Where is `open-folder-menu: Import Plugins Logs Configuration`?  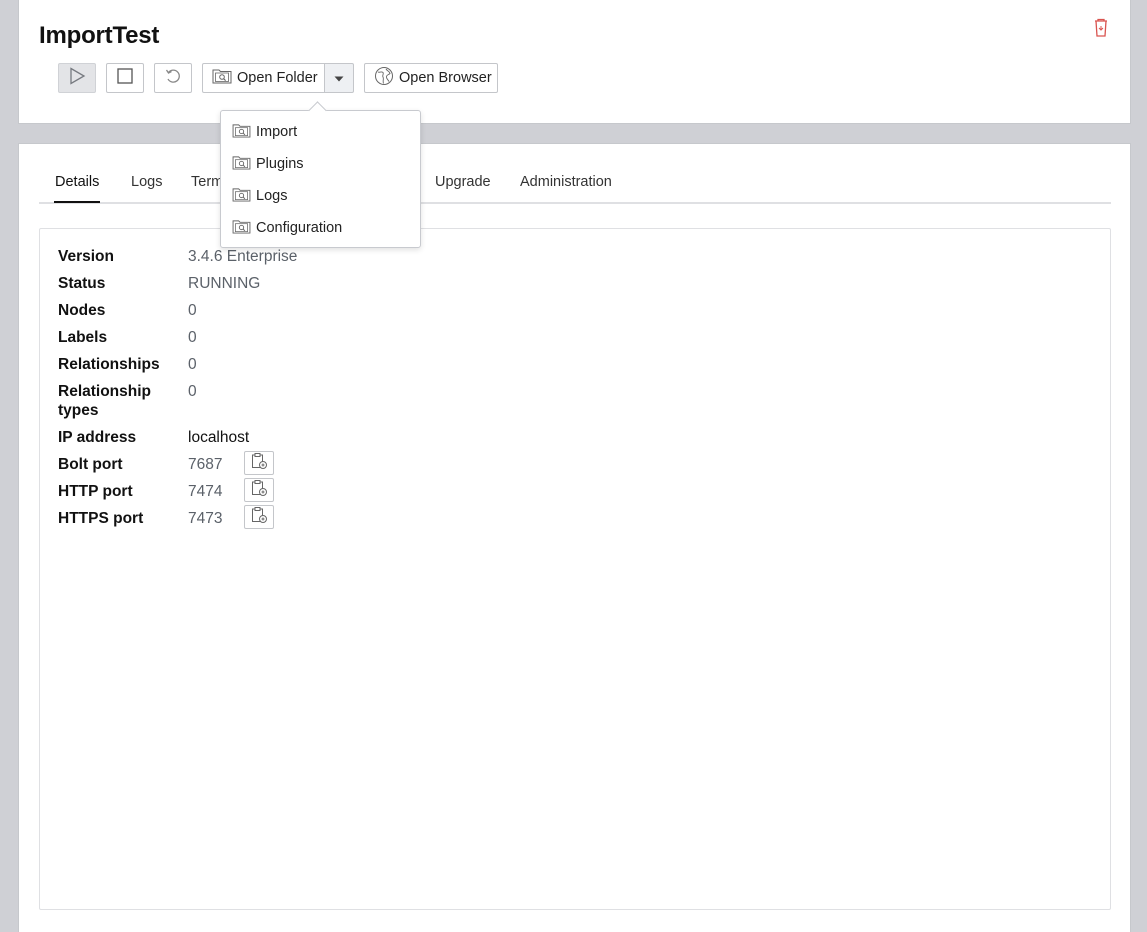
open-folder-menu: Import Plugins Logs Configuration is located at coordinates (320, 179).